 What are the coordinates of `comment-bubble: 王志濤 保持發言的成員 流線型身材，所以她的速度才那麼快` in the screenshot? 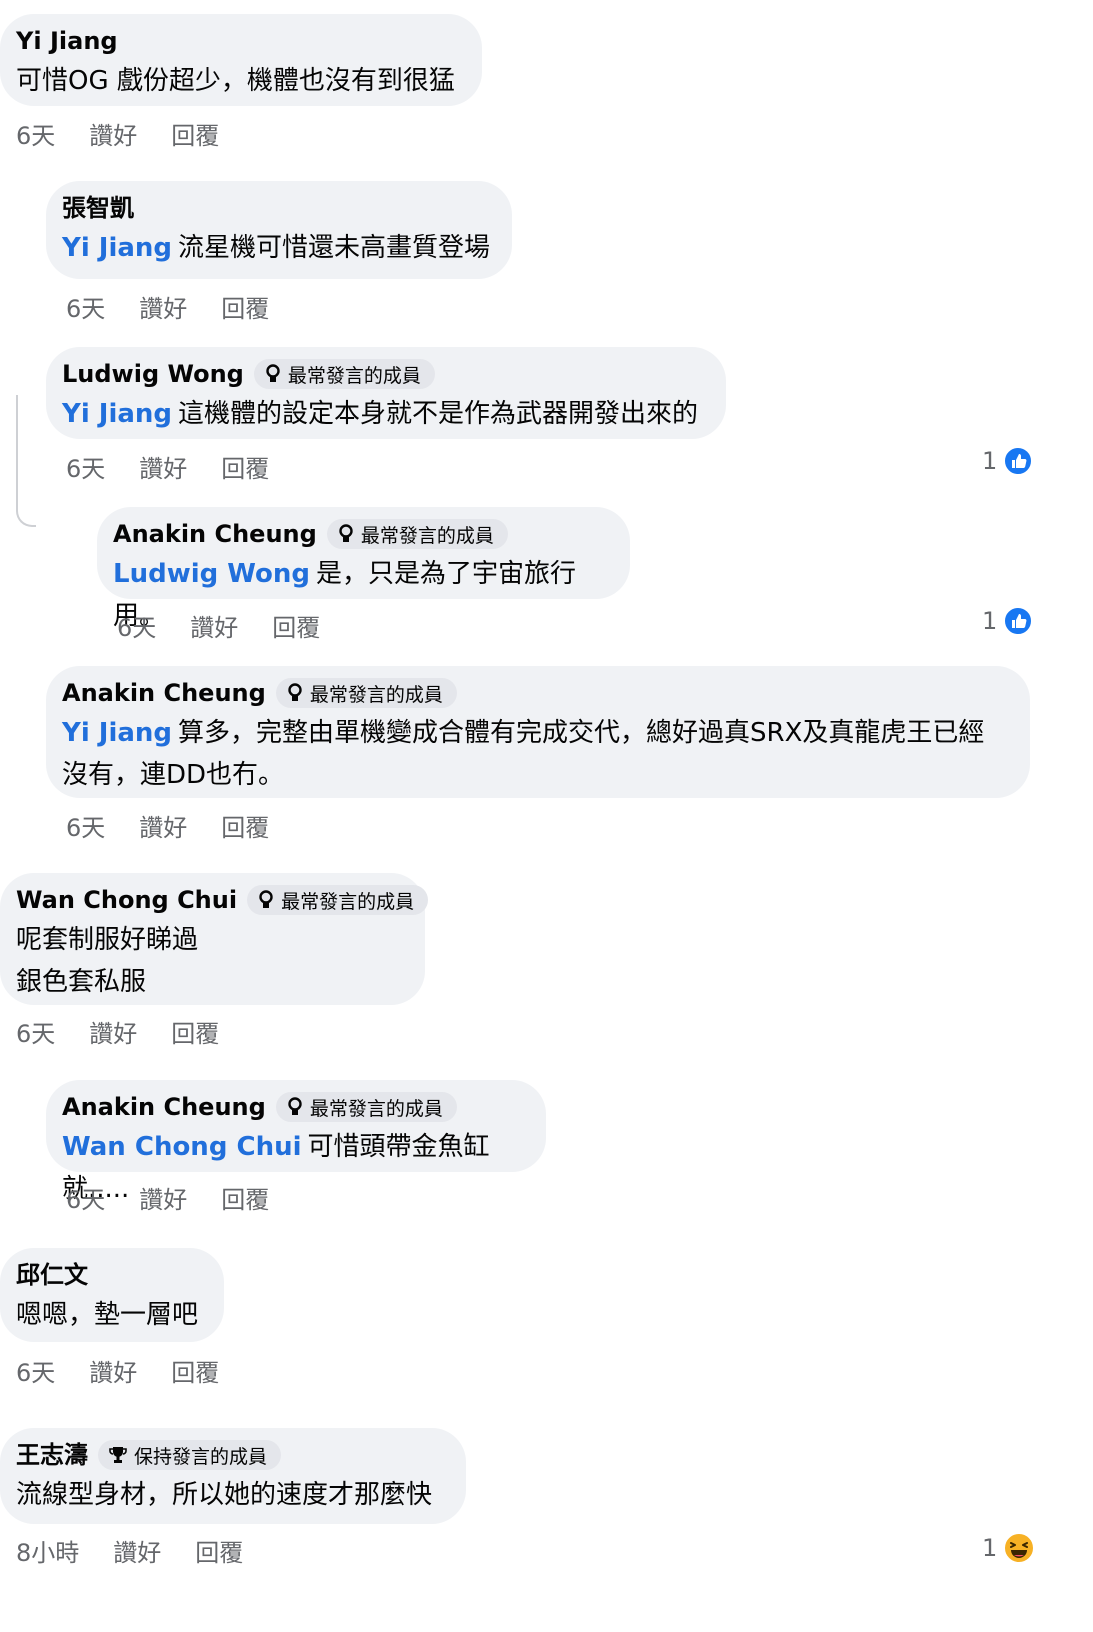 It's located at (233, 1476).